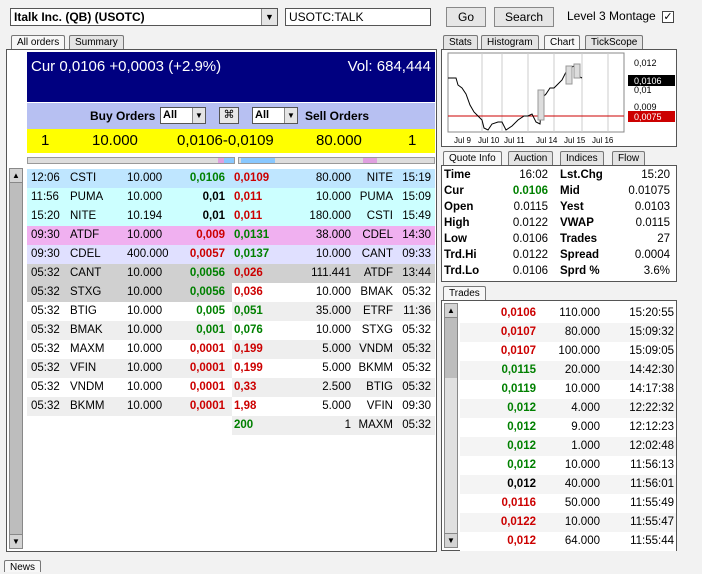 The width and height of the screenshot is (702, 574). Describe the element at coordinates (376, 197) in the screenshot. I see `market-maker: PUMA` at that location.